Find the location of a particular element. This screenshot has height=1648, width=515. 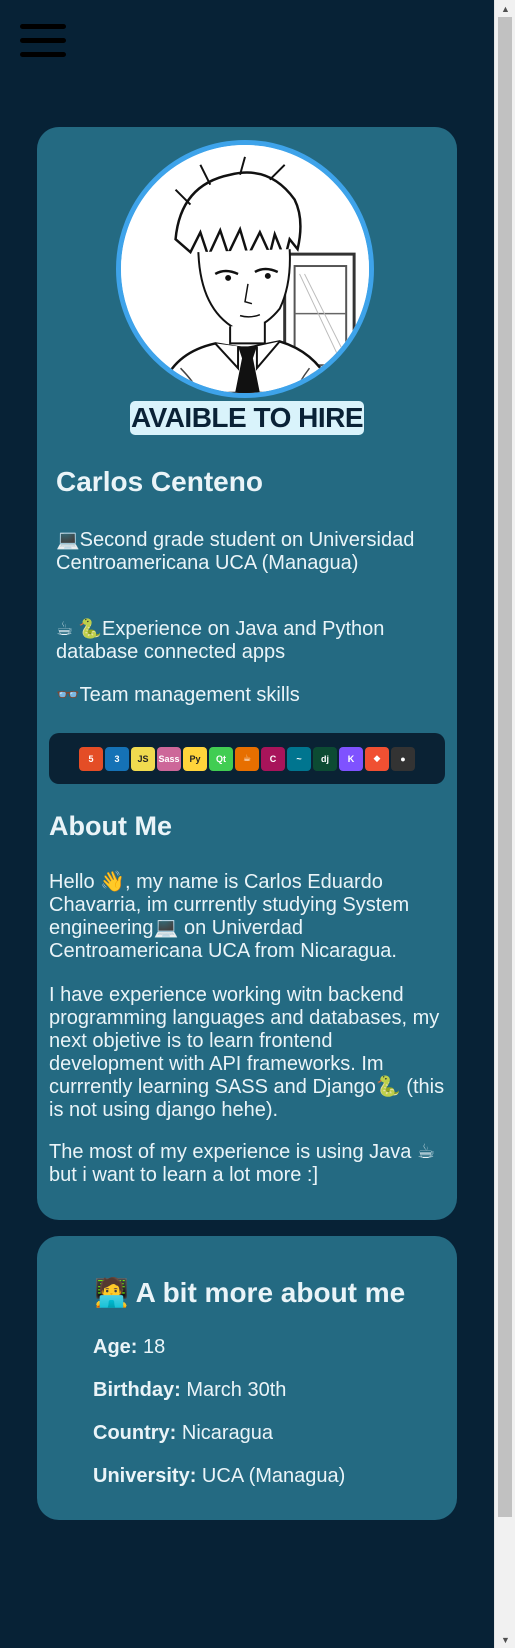

java-icon: ☕ is located at coordinates (247, 758).